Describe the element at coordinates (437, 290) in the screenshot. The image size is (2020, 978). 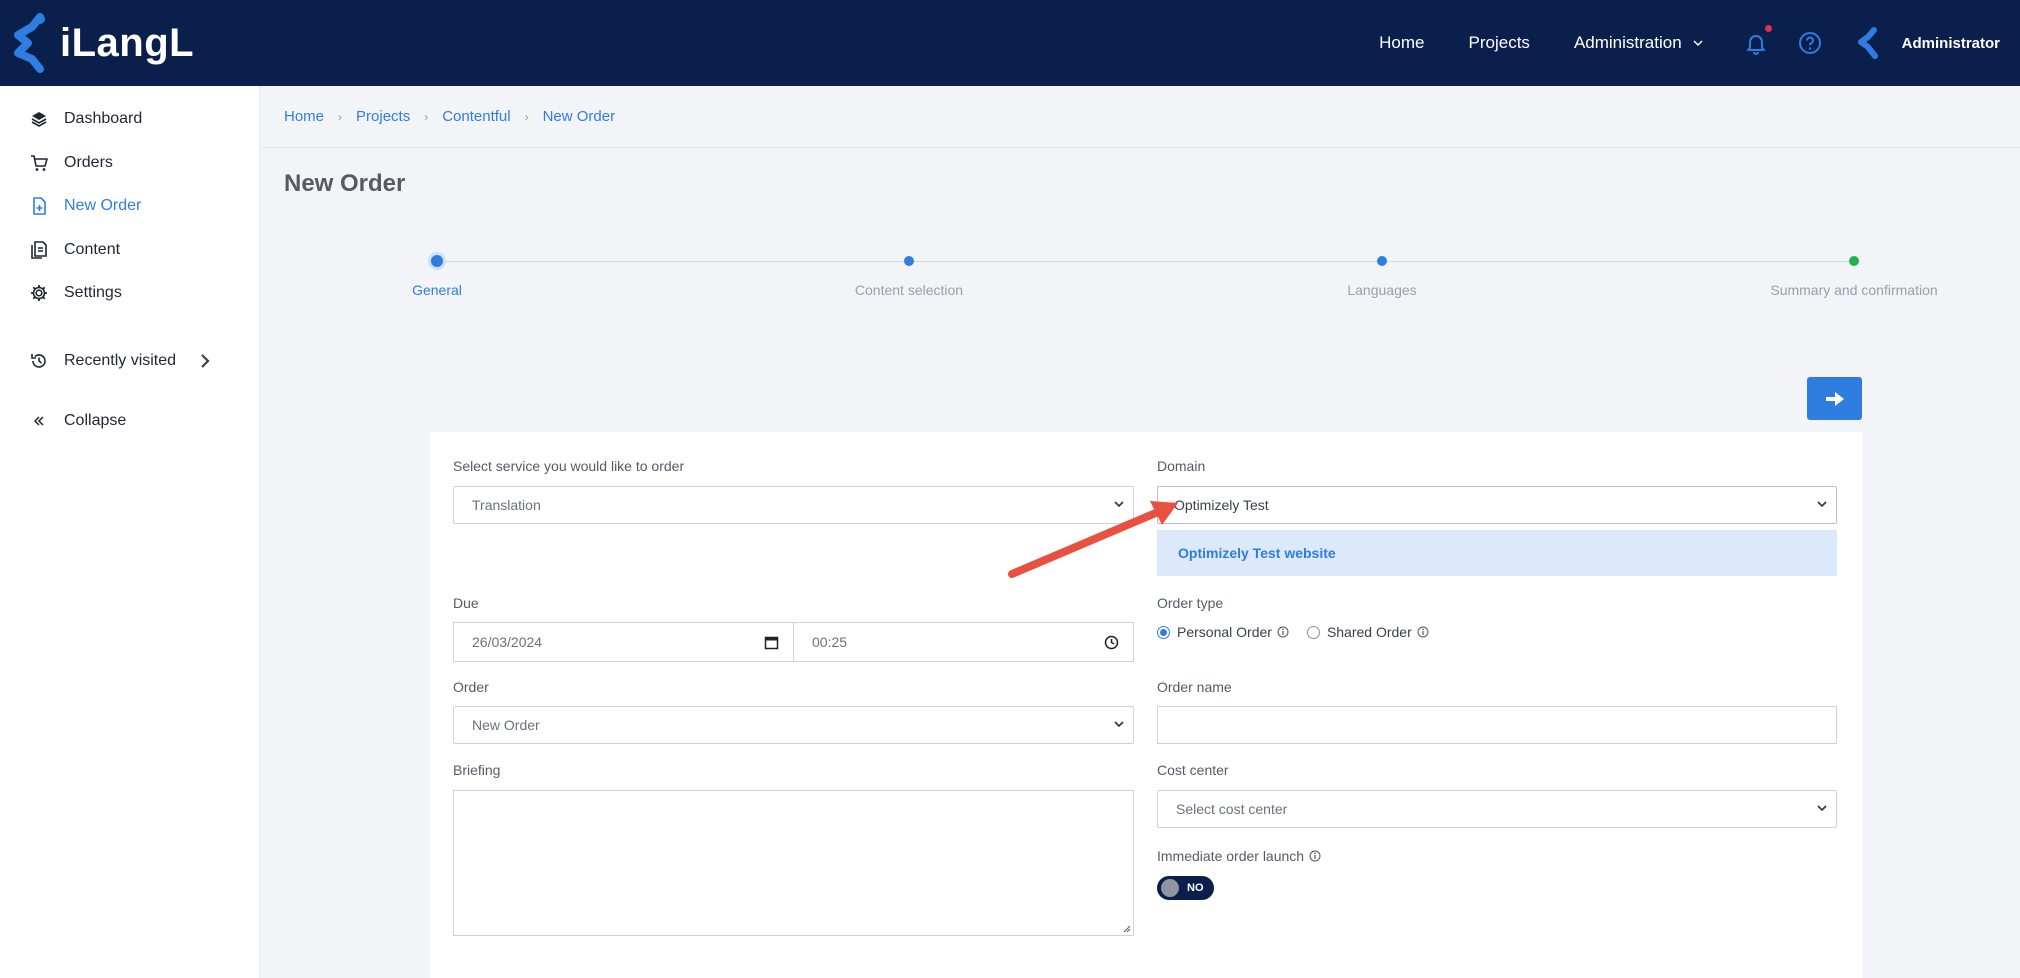
I see `step-label-general: General` at that location.